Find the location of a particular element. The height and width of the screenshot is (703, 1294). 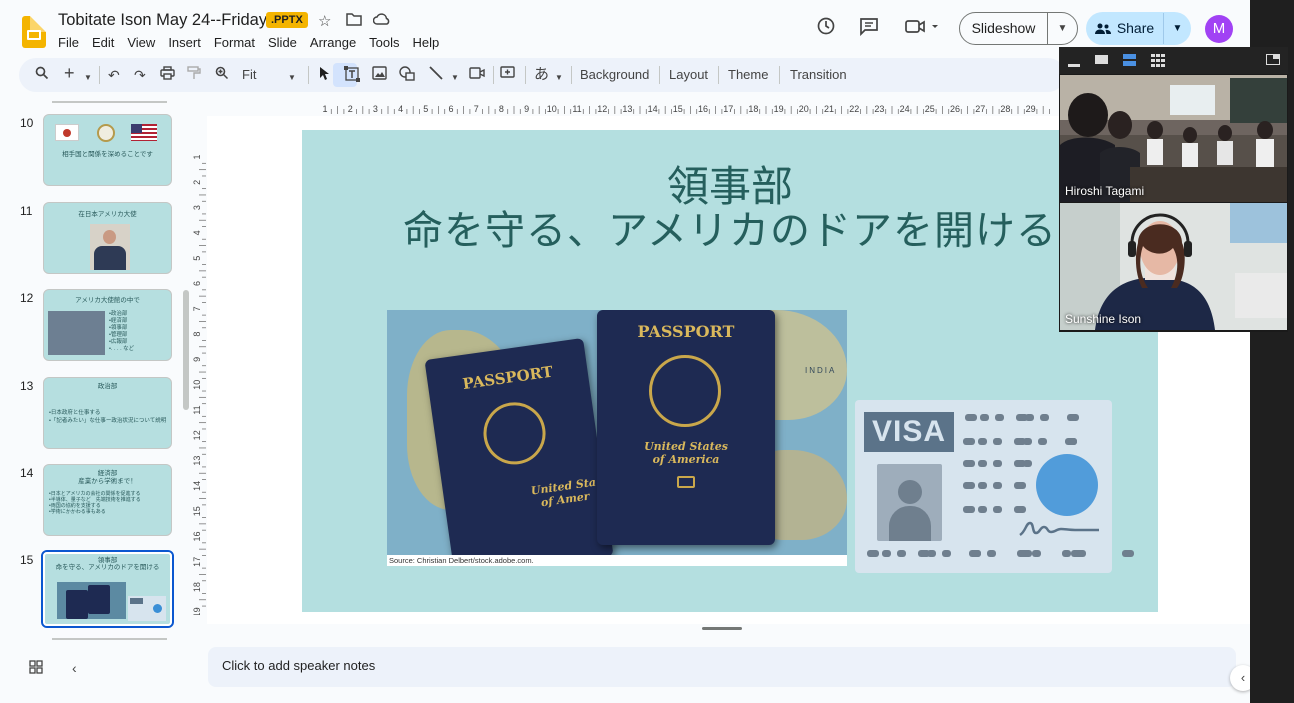

notes-resize-handle is located at coordinates (722, 628).